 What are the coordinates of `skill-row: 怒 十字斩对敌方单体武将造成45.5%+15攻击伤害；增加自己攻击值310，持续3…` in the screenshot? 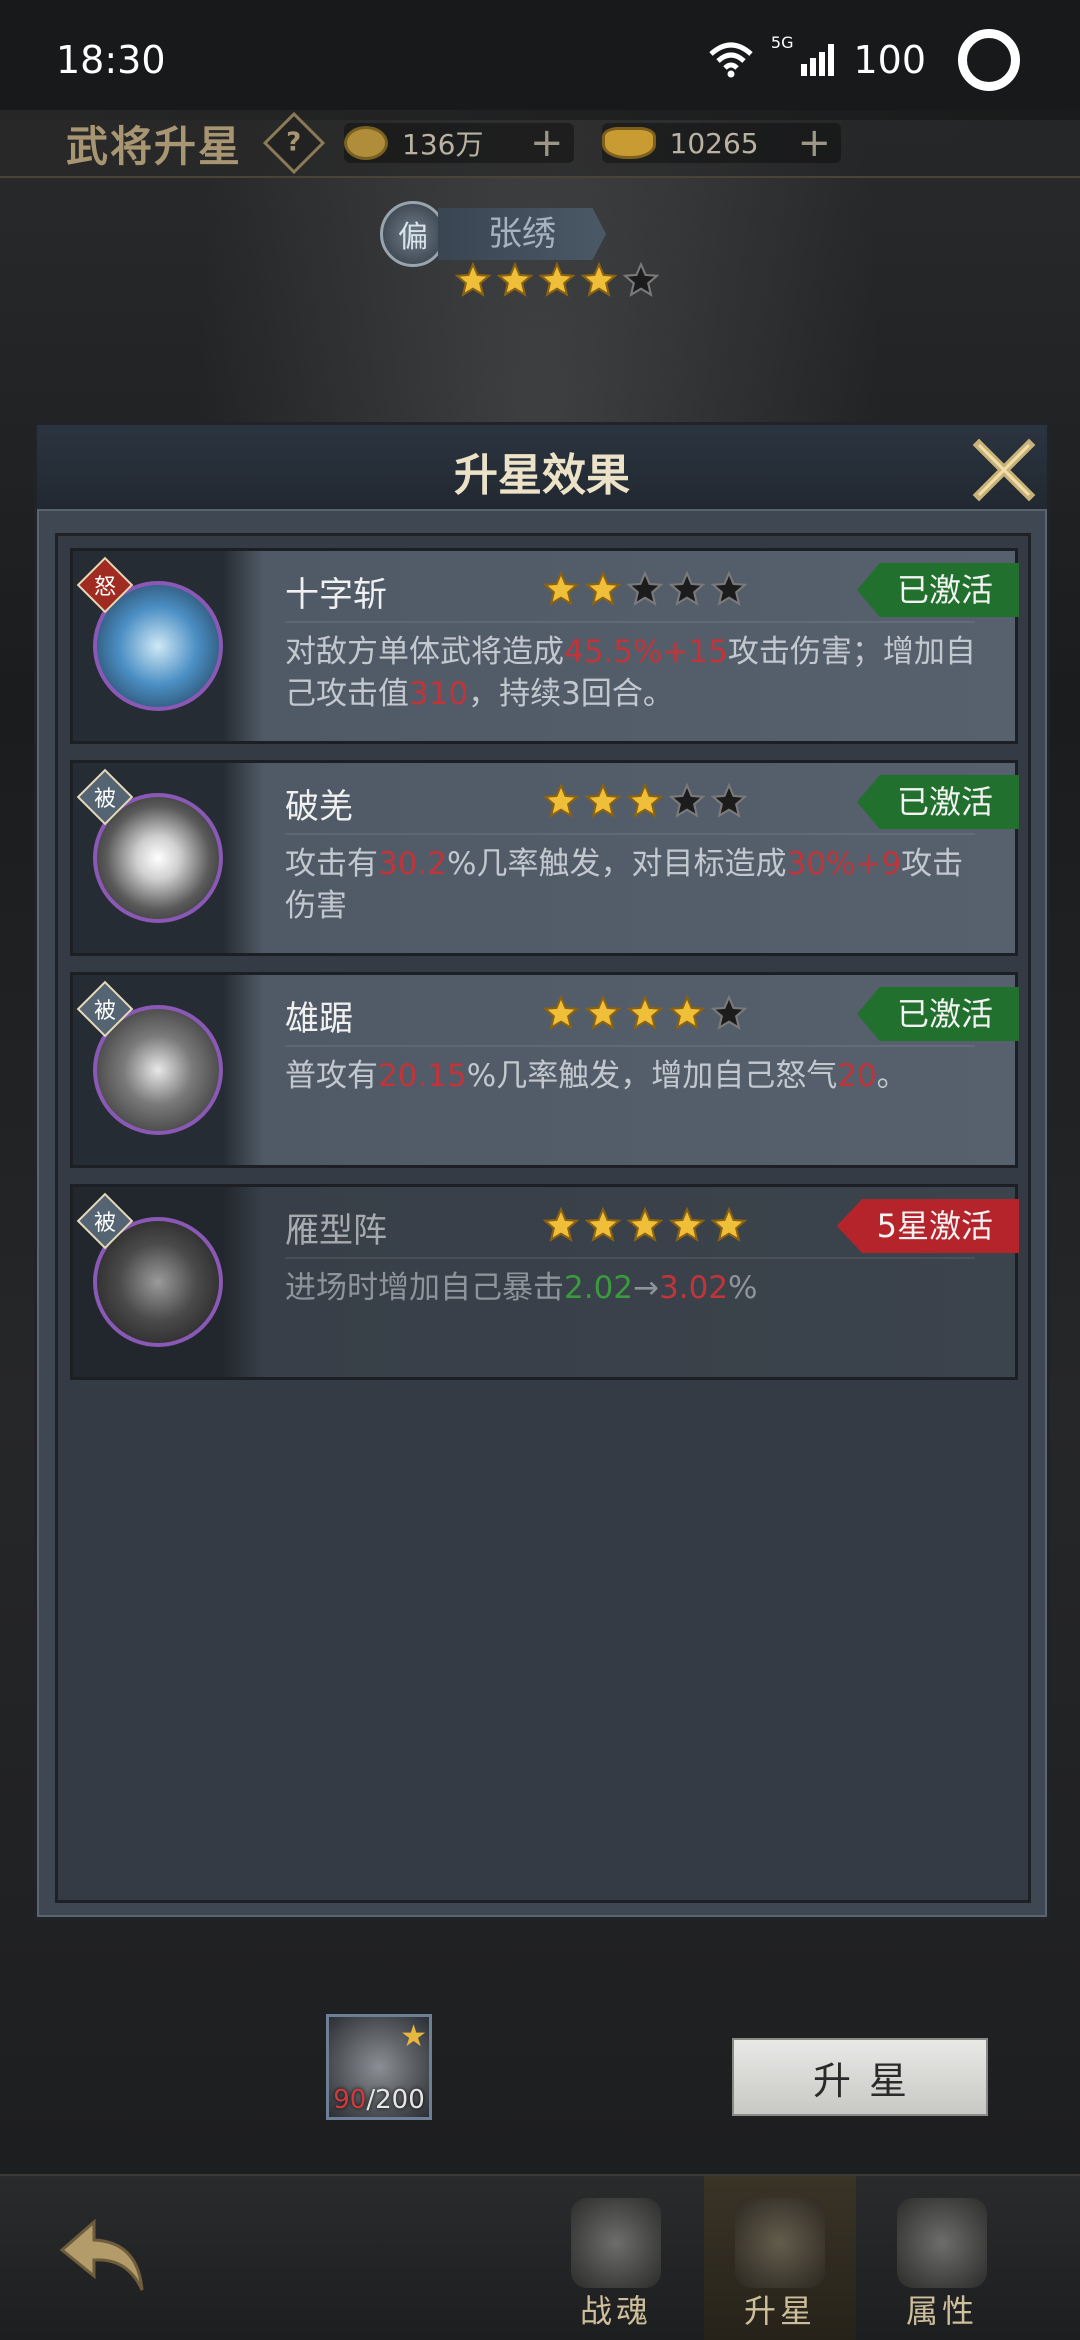 It's located at (544, 646).